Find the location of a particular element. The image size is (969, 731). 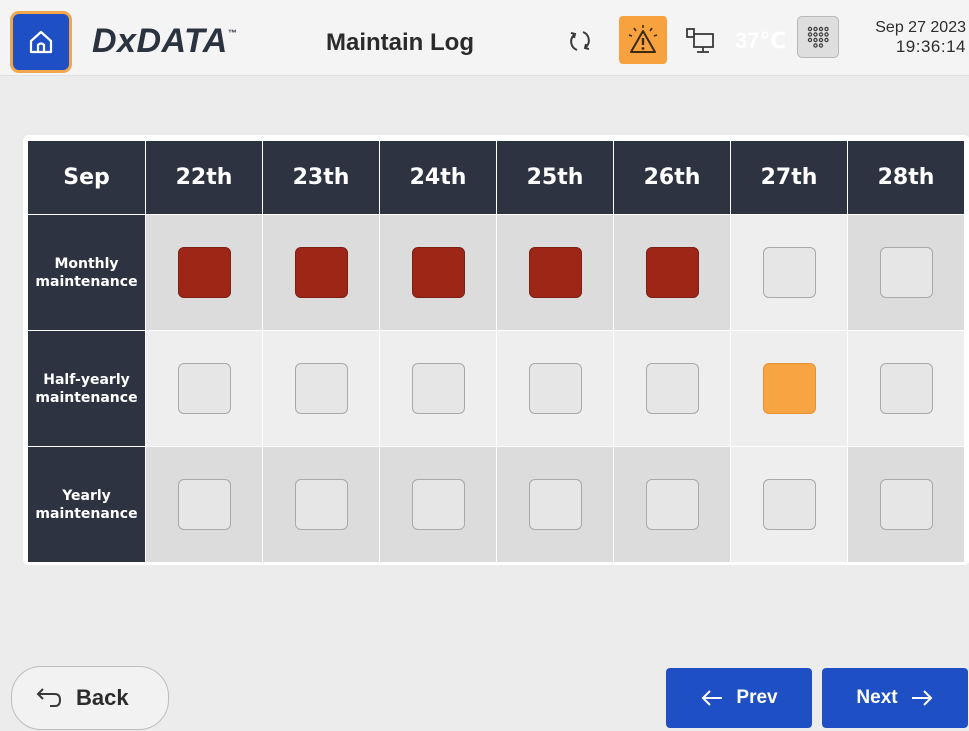

alarm-icon is located at coordinates (643, 39).